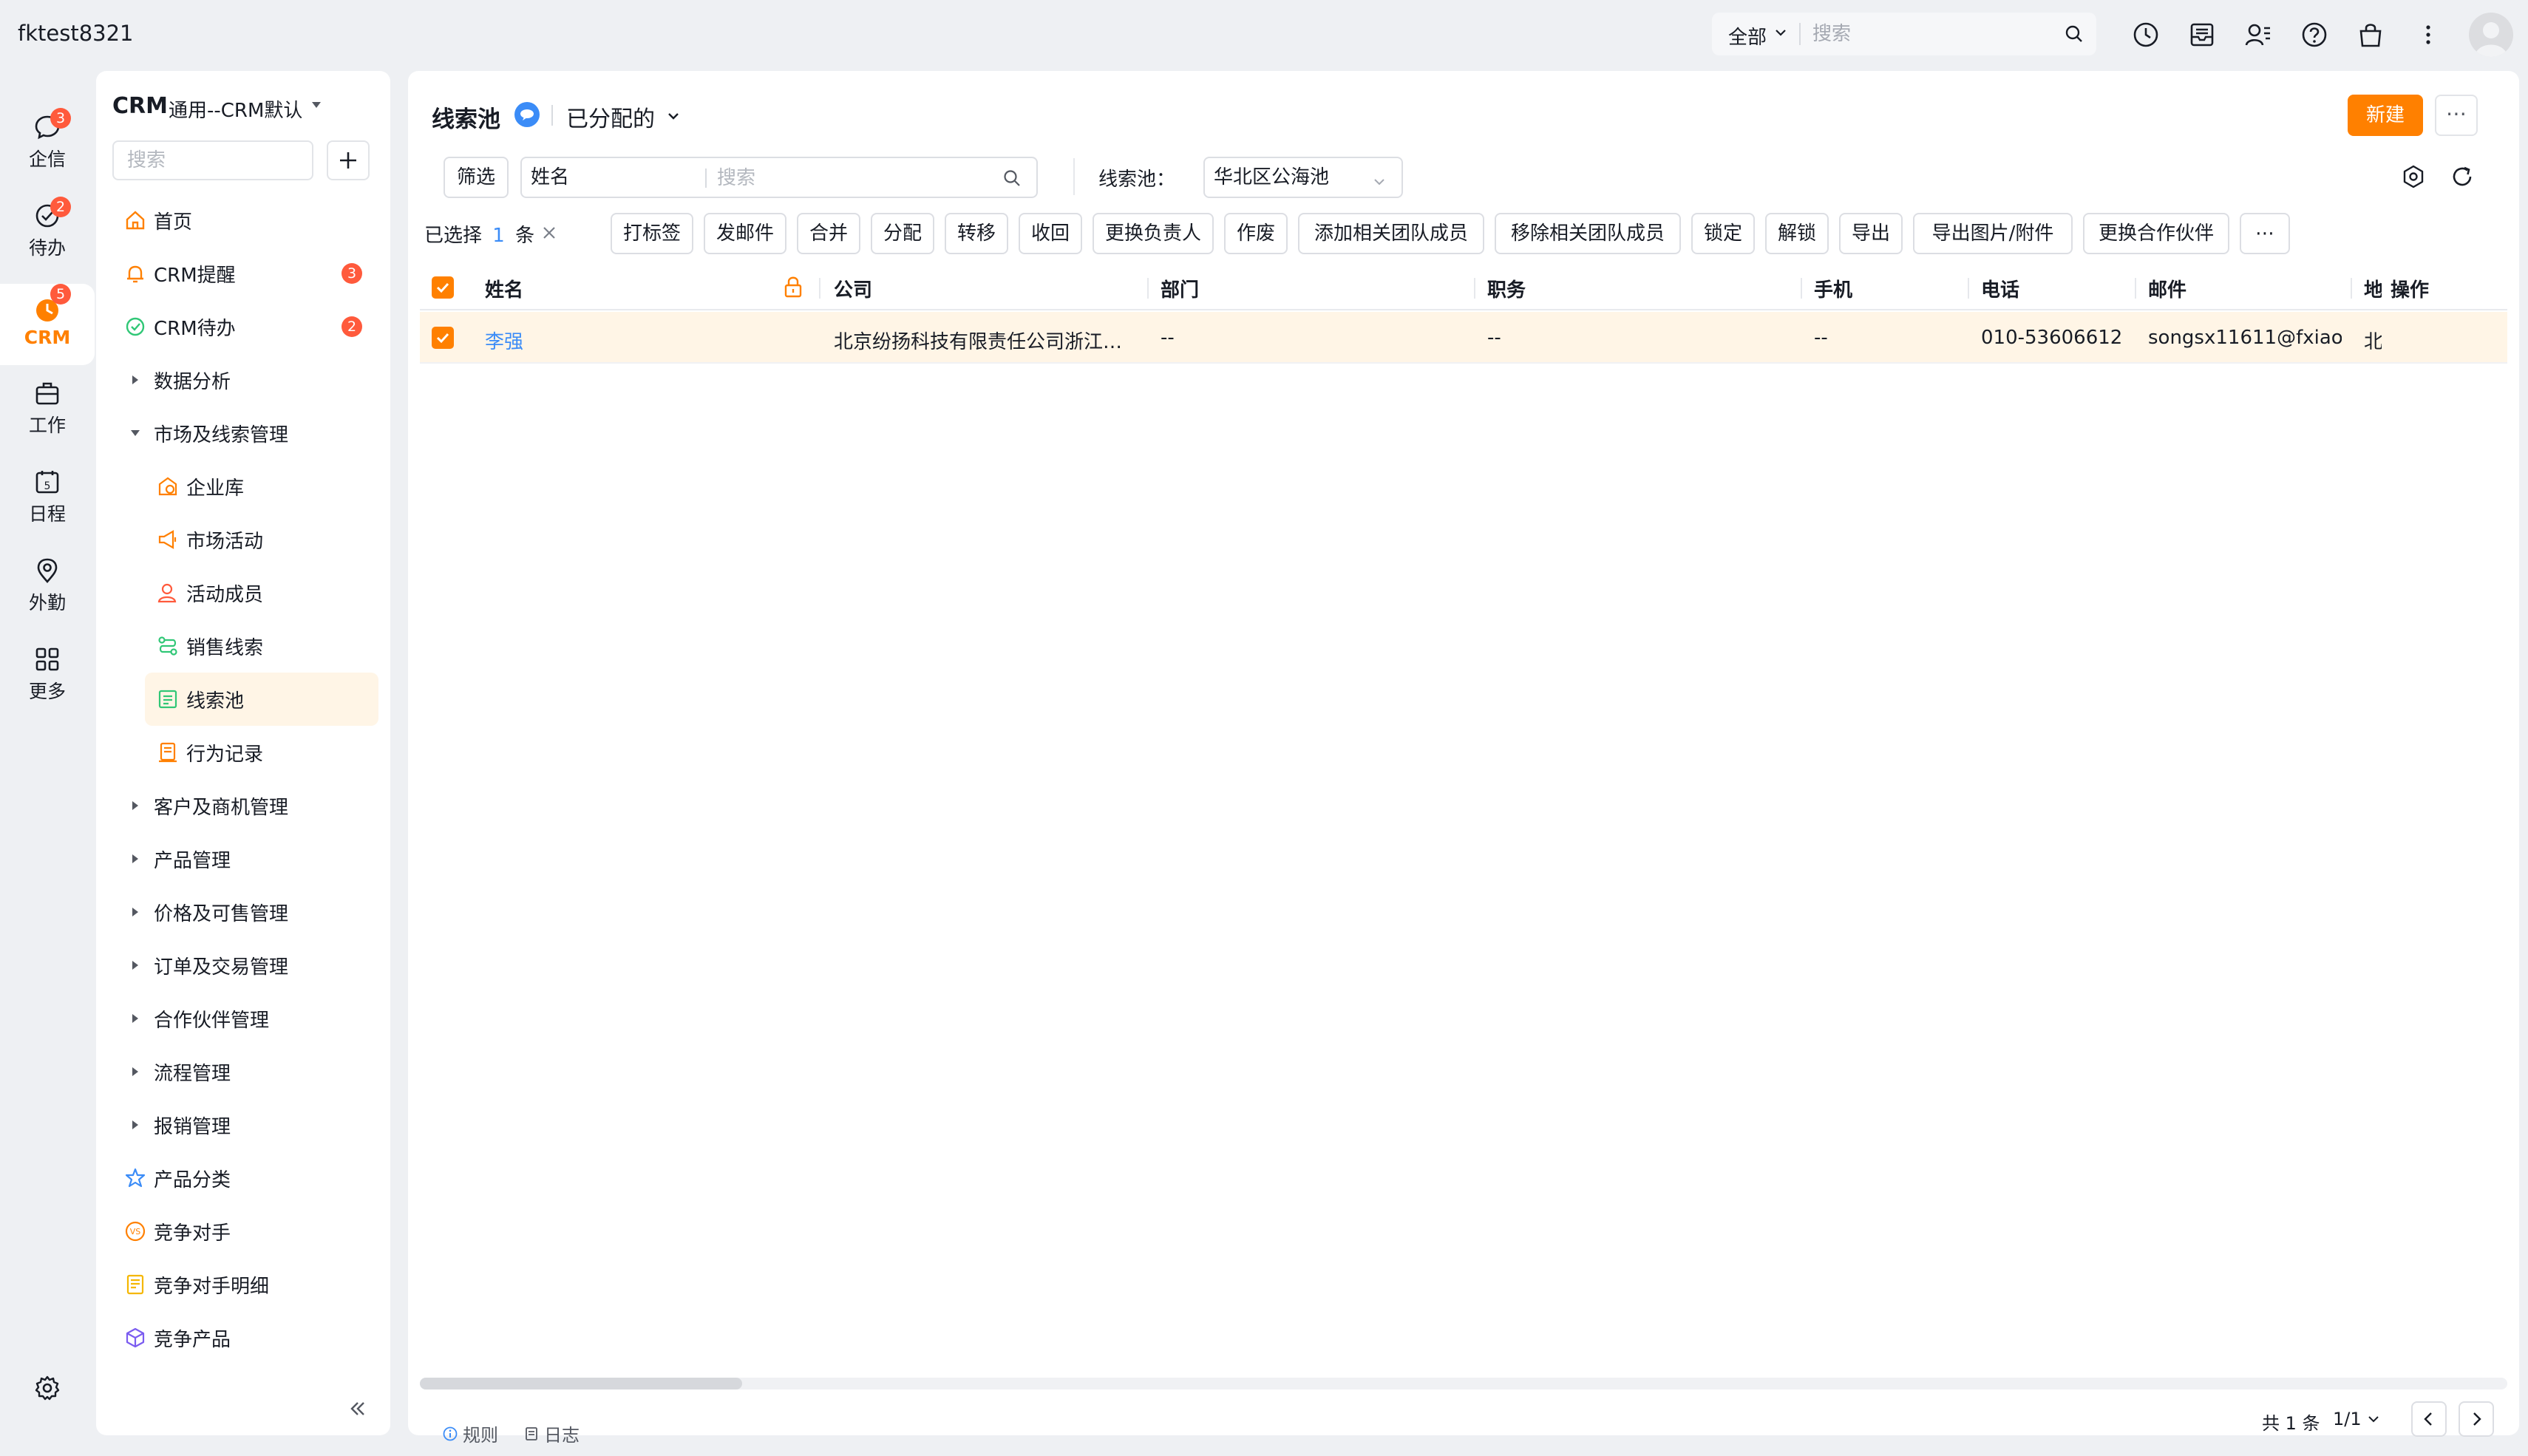  I want to click on lock-button: 锁定, so click(1723, 234).